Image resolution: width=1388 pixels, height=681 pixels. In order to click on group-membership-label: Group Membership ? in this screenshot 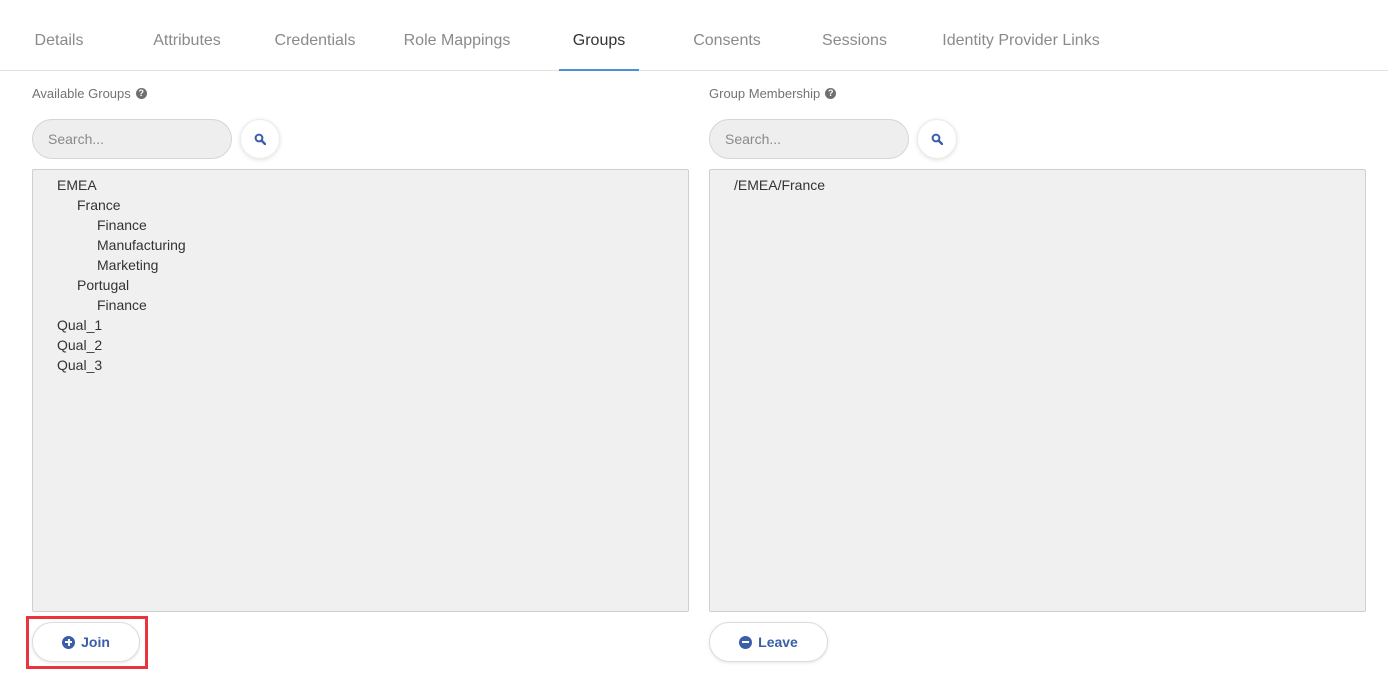, I will do `click(773, 93)`.